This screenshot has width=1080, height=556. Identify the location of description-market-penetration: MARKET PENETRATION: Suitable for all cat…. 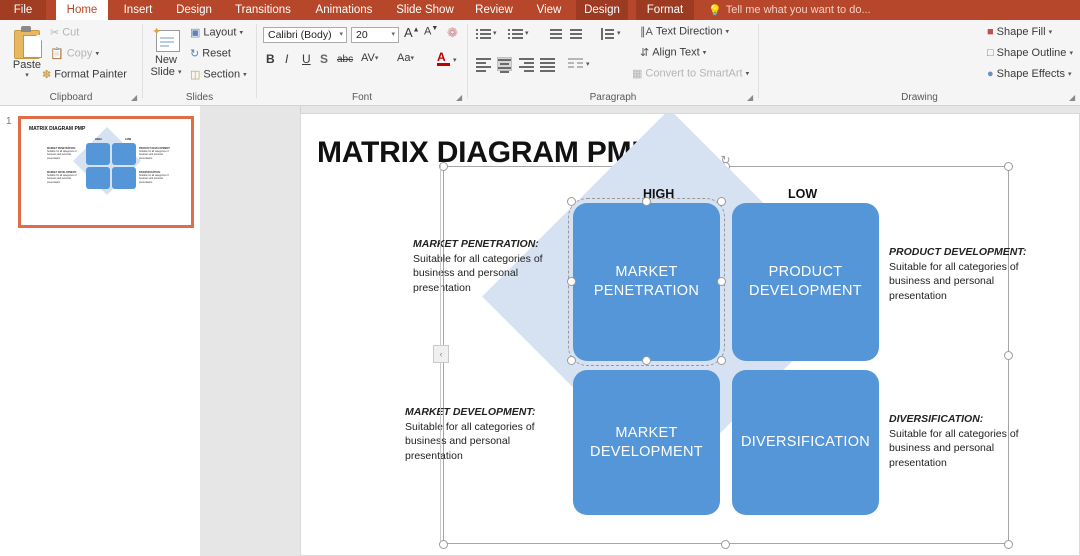
(489, 266).